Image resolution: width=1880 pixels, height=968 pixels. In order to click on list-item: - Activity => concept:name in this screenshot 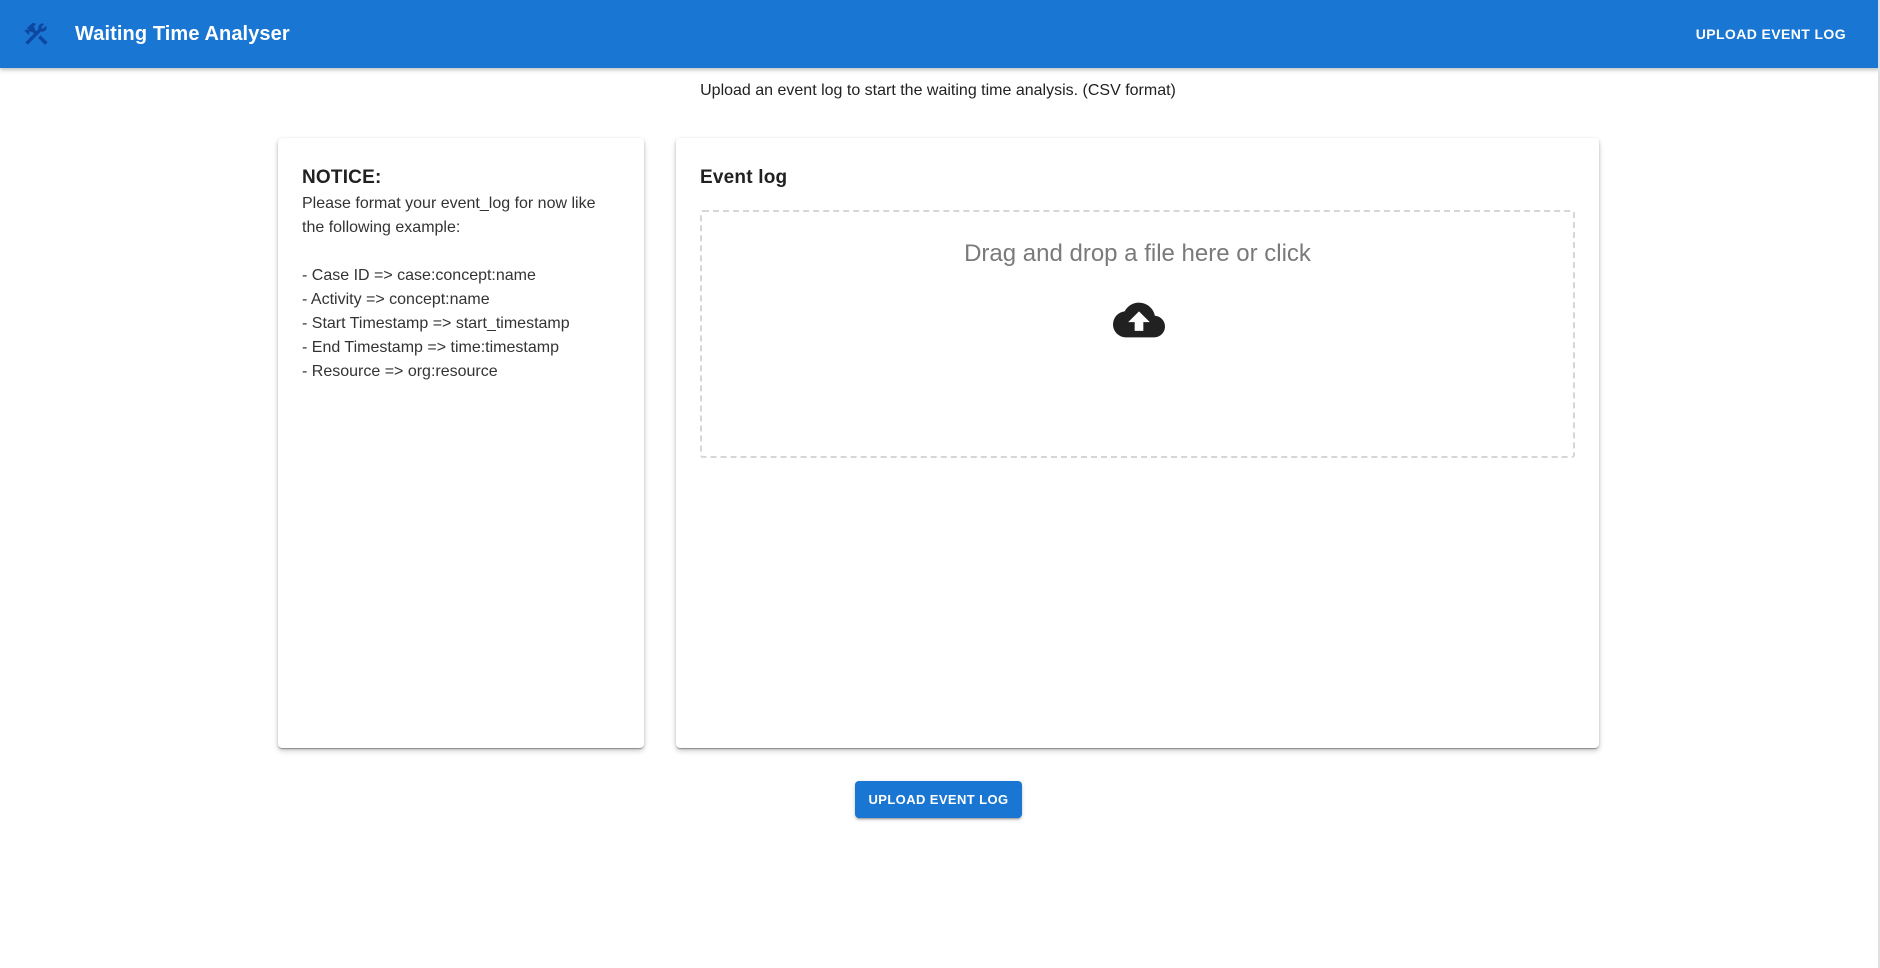, I will do `click(396, 299)`.